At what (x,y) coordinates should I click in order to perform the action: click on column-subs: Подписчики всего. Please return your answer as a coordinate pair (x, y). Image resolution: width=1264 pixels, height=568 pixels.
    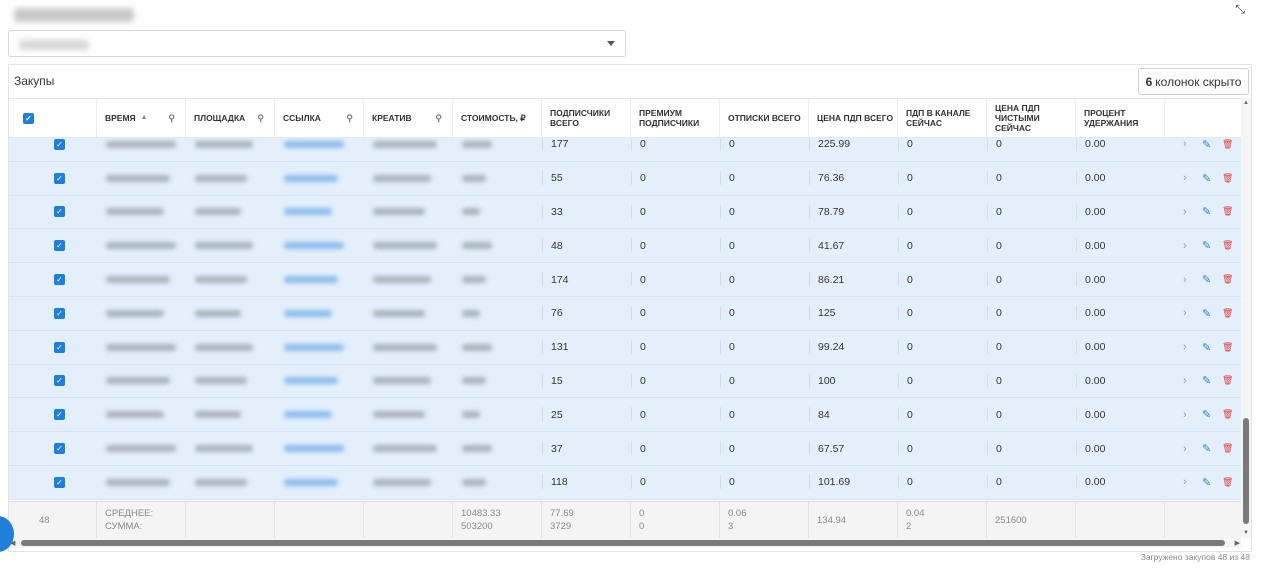
    Looking at the image, I should click on (586, 118).